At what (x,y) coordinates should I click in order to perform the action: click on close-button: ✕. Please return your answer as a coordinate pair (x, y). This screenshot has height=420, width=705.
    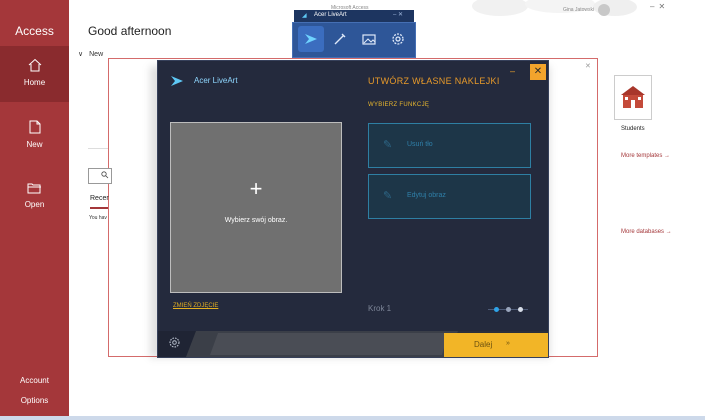
    Looking at the image, I should click on (538, 72).